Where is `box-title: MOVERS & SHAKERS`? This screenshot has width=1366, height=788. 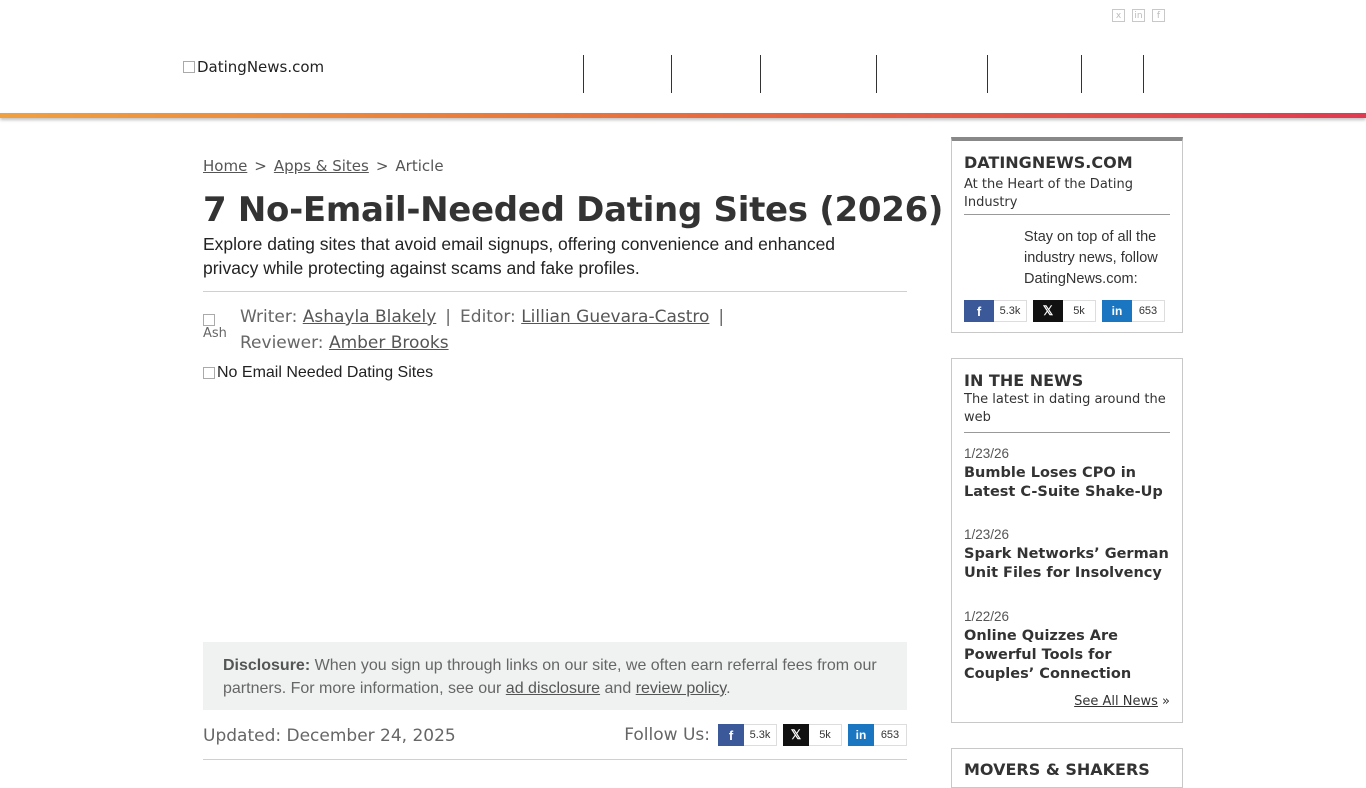 box-title: MOVERS & SHAKERS is located at coordinates (1057, 769).